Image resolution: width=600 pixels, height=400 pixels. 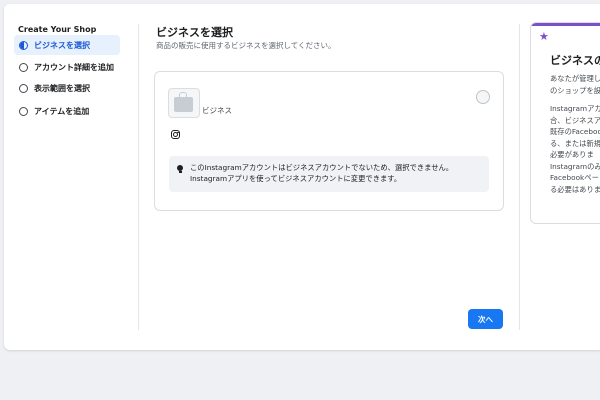 I want to click on lightbulb-icon, so click(x=180, y=169).